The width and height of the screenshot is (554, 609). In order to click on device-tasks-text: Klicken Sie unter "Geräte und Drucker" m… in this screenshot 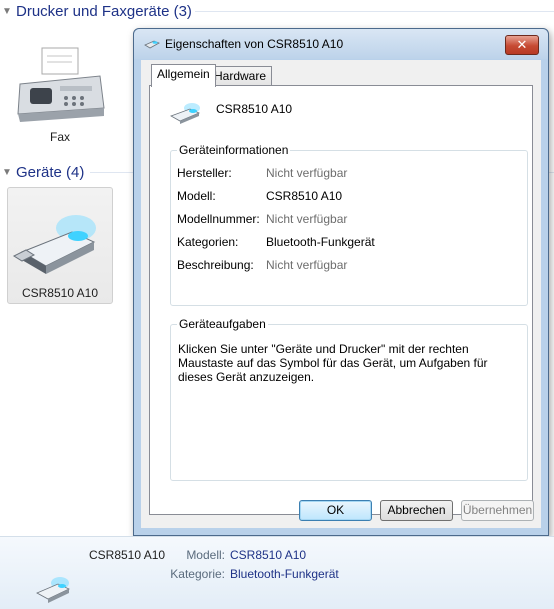, I will do `click(333, 363)`.